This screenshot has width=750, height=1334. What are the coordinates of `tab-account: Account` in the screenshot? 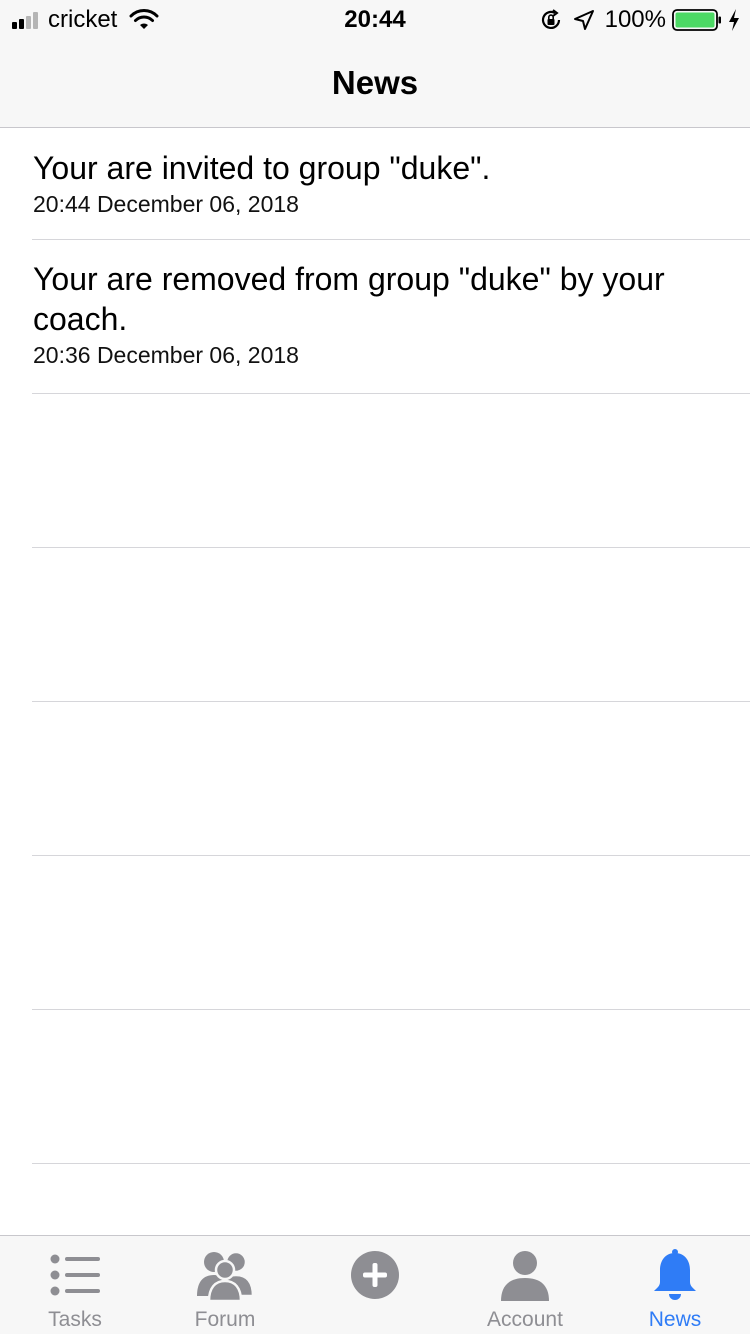 It's located at (525, 1285).